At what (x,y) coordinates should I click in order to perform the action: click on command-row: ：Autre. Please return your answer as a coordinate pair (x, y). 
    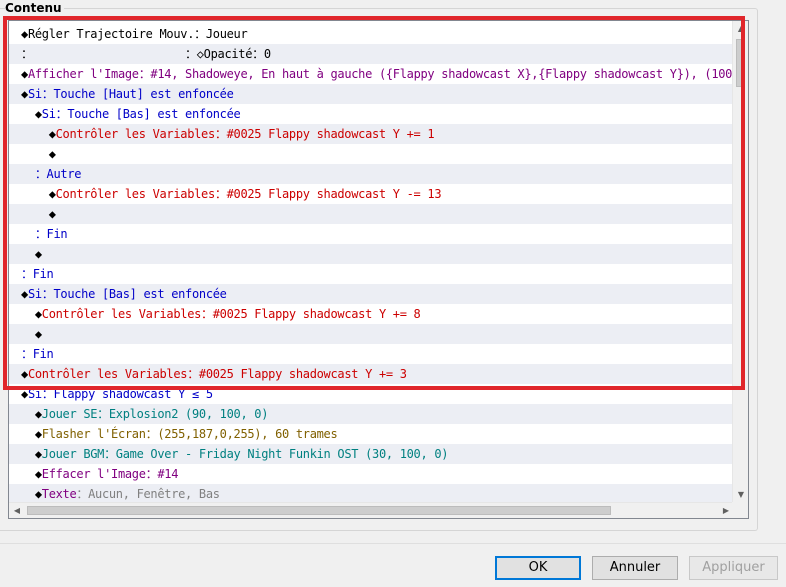
    Looking at the image, I should click on (371, 174).